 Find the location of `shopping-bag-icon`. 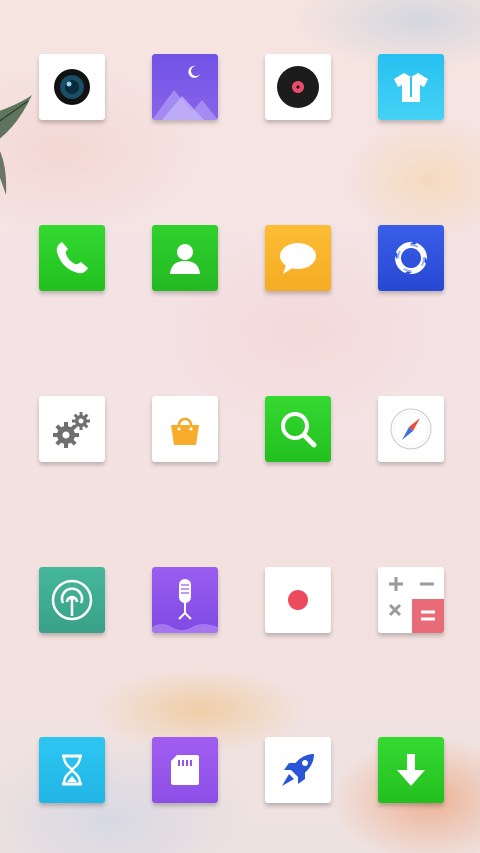

shopping-bag-icon is located at coordinates (185, 431).